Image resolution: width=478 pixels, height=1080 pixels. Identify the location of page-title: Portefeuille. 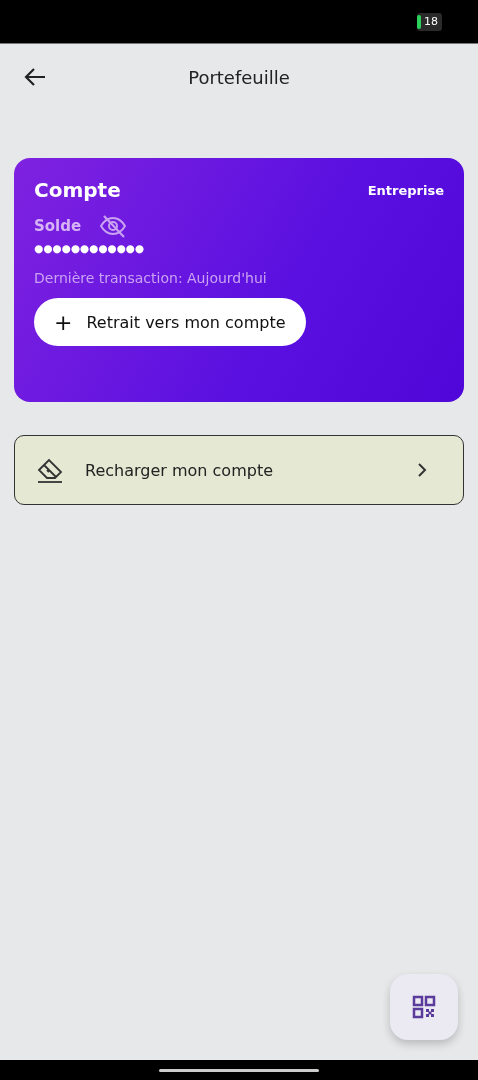
(239, 77).